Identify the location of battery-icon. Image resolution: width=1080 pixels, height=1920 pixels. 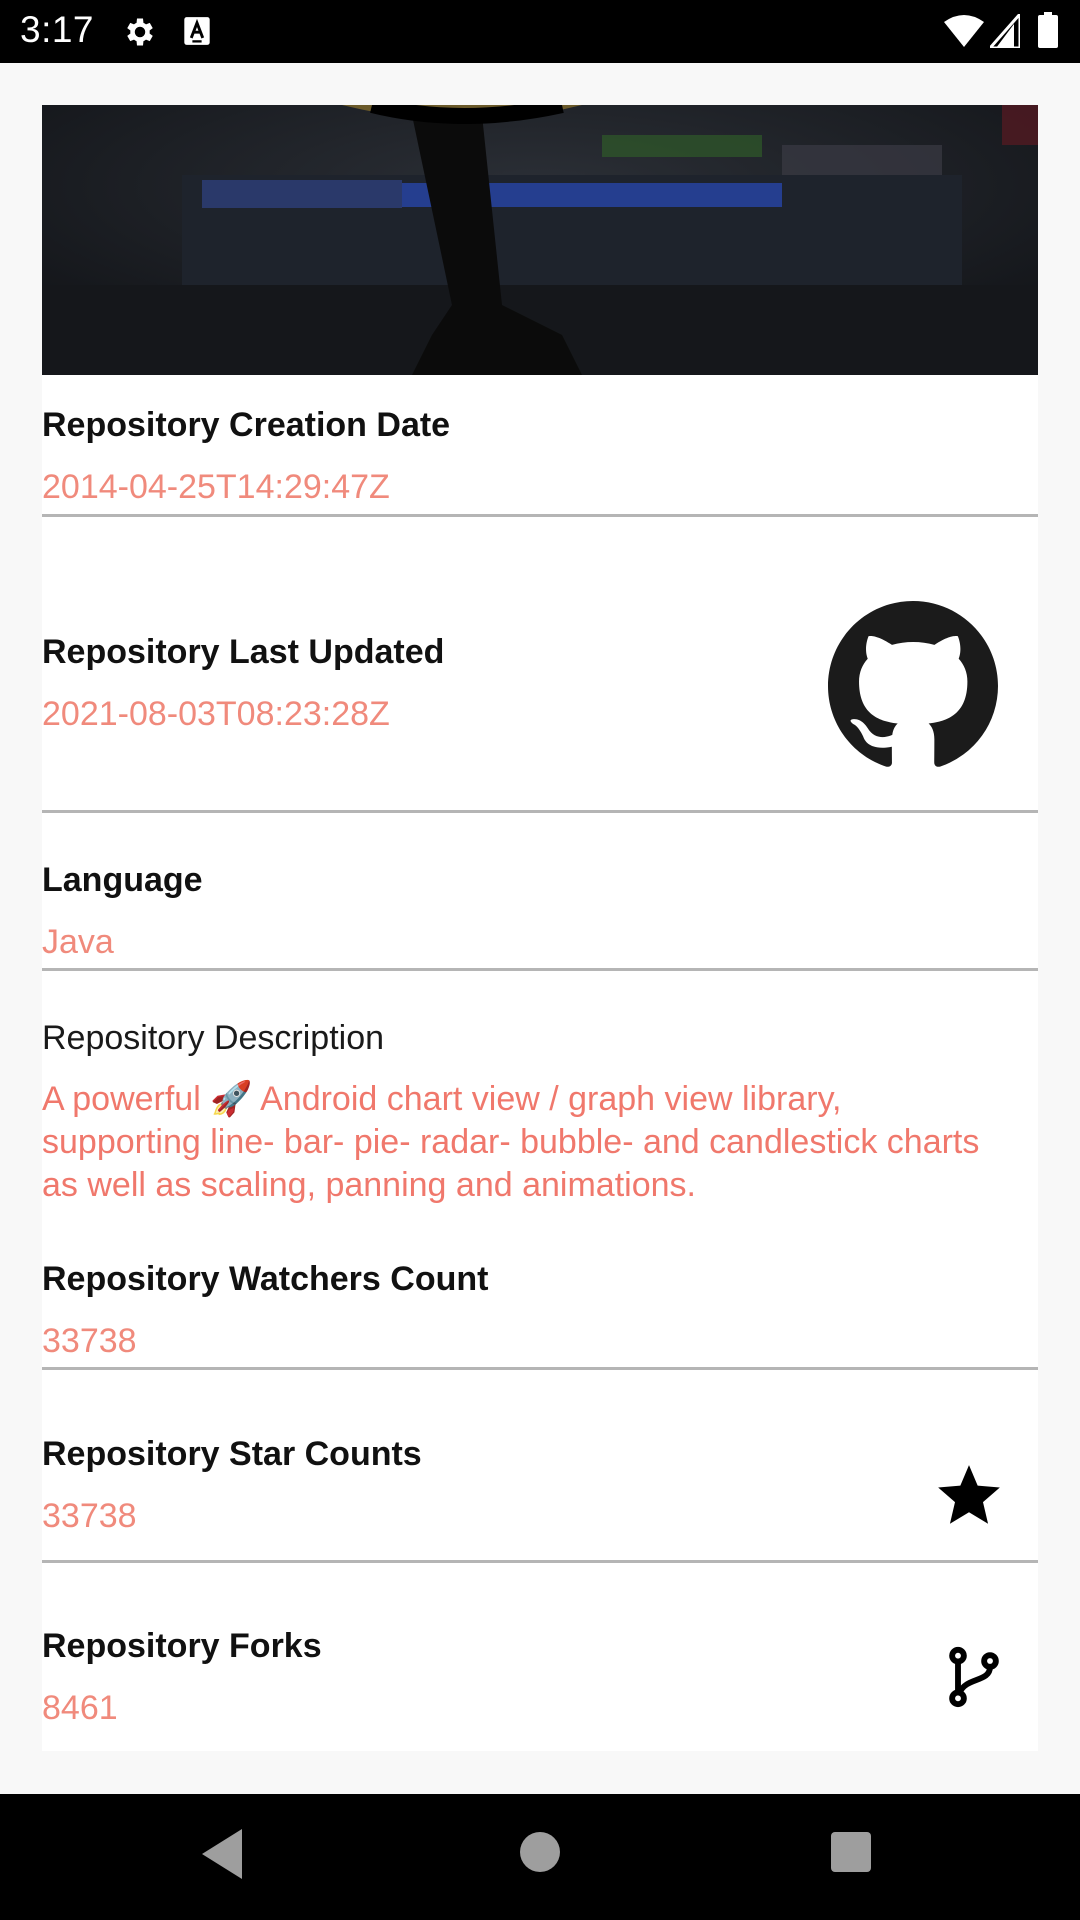
(1048, 30).